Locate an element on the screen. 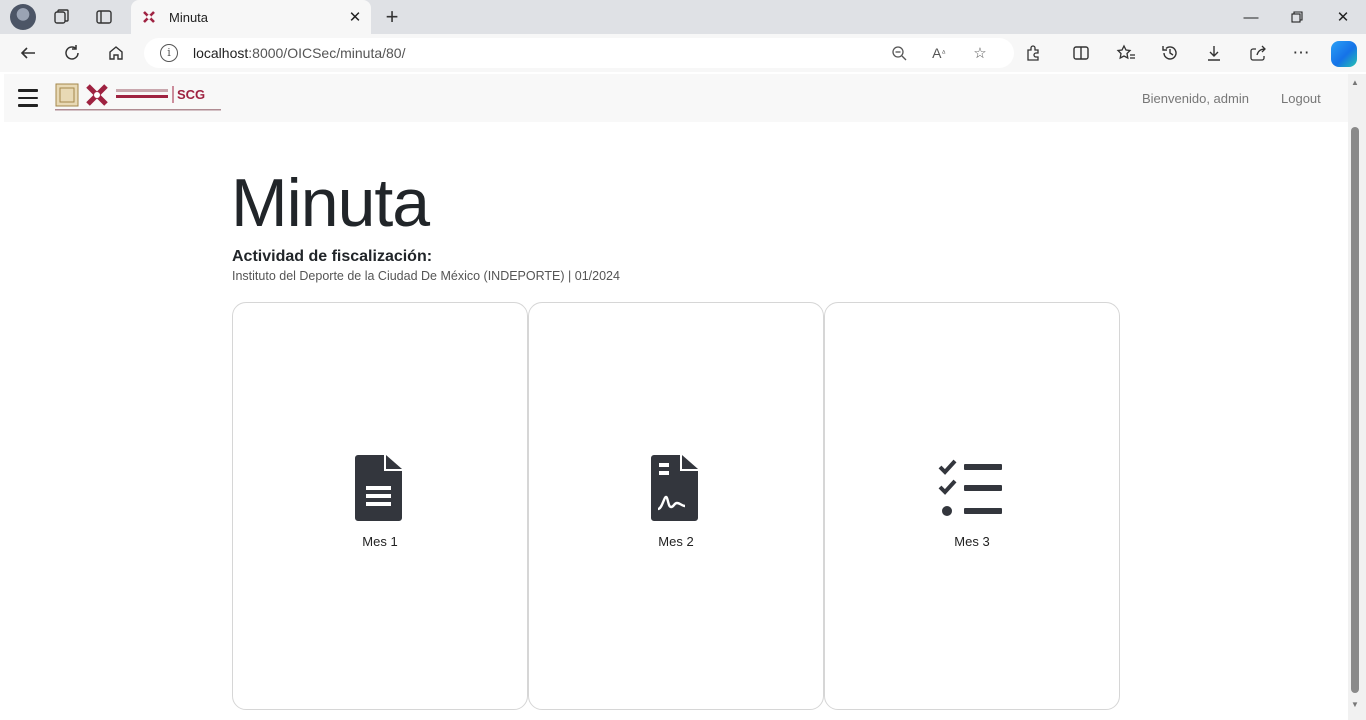 Image resolution: width=1366 pixels, height=720 pixels. history-icon is located at coordinates (1170, 53).